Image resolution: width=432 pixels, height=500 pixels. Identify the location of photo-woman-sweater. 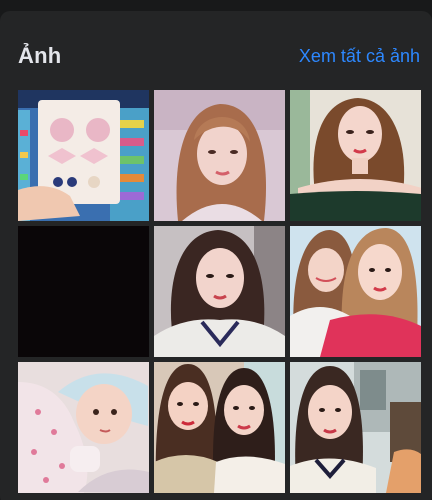
(219, 291).